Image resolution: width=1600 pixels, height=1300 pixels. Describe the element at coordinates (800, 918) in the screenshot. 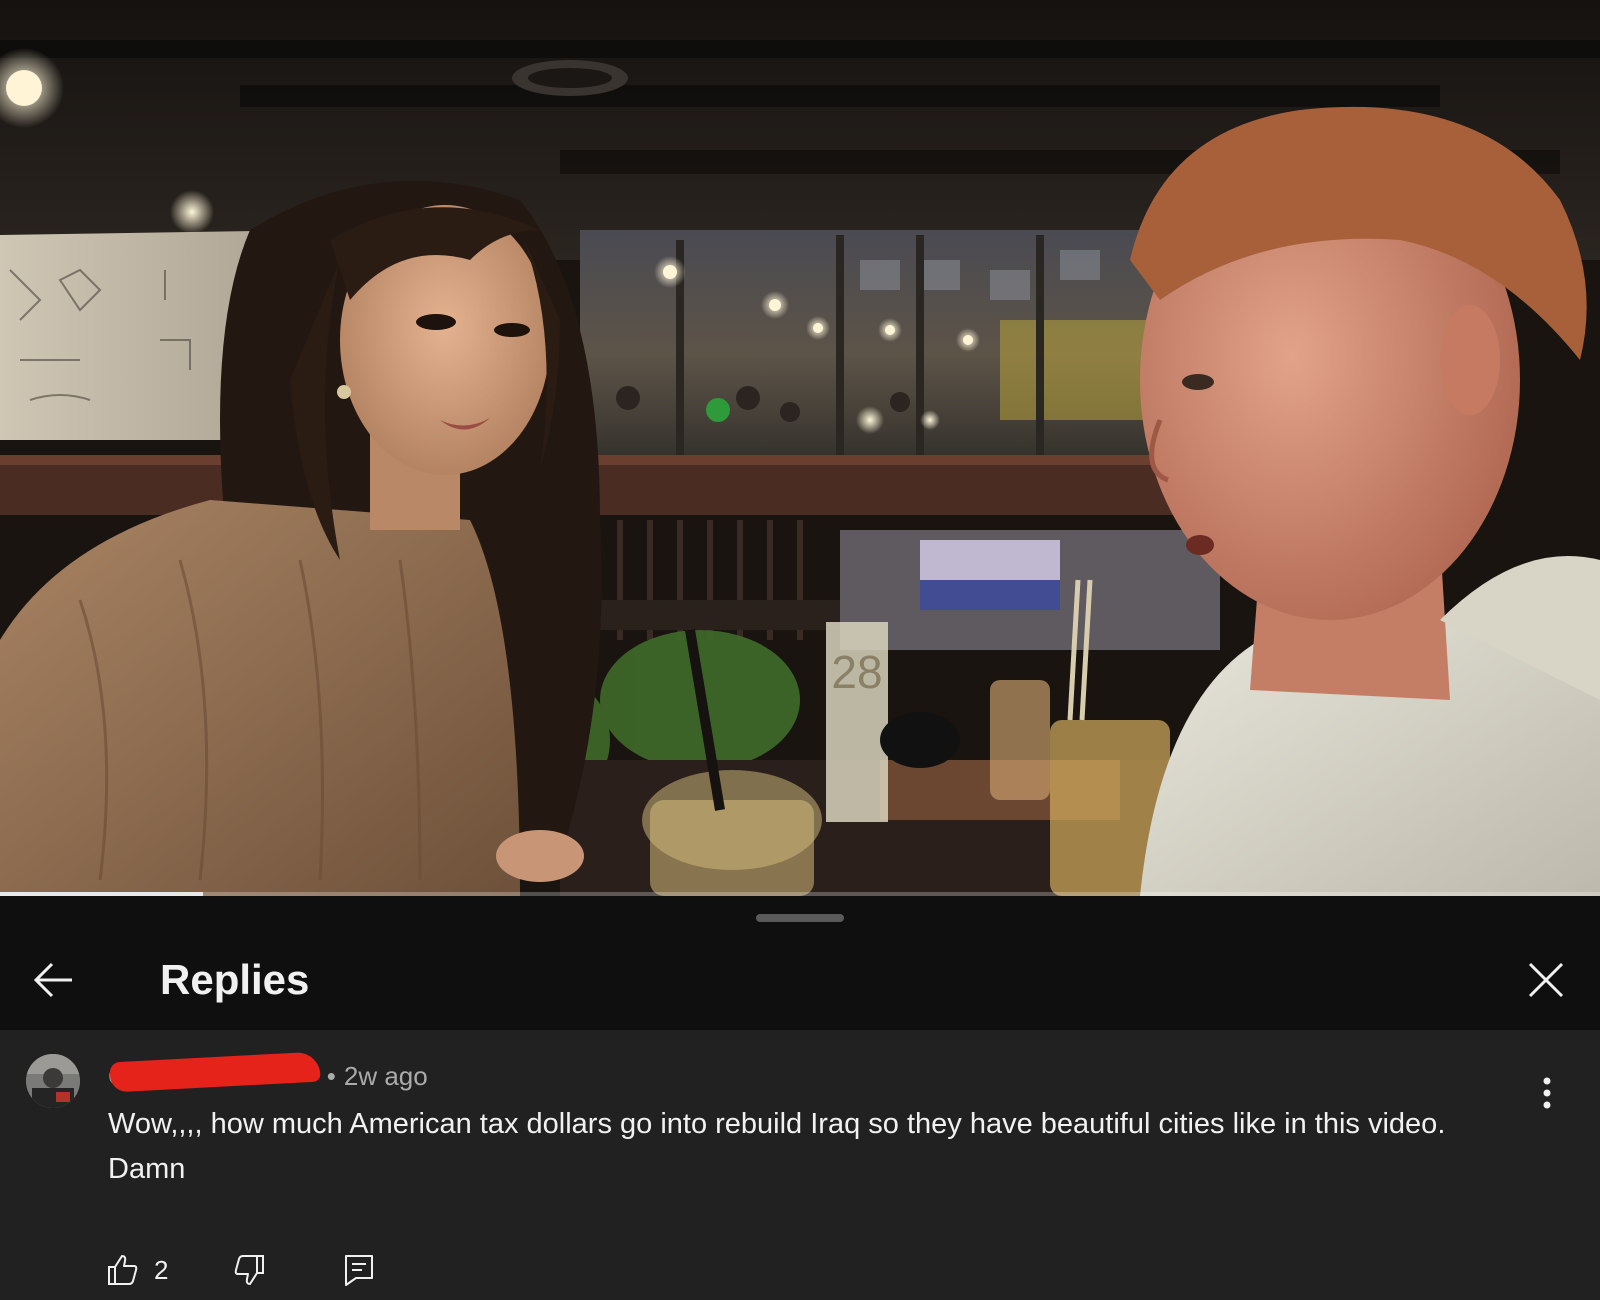

I see `drag-handle` at that location.